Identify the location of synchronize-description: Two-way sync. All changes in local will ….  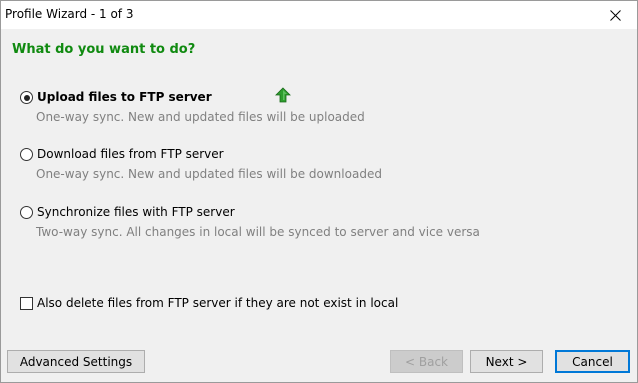
(258, 232).